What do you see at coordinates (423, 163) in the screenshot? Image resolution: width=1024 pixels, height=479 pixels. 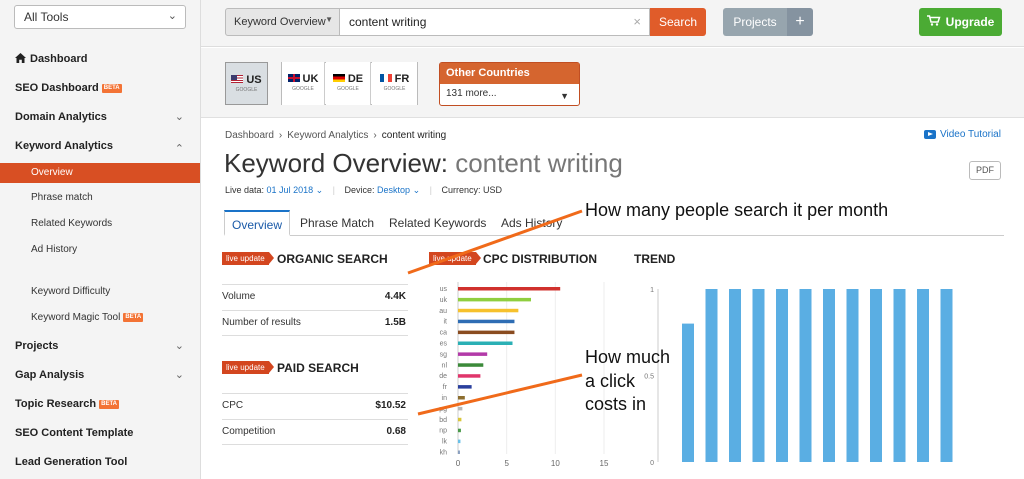 I see `page-title: Keyword Overview: content writing` at bounding box center [423, 163].